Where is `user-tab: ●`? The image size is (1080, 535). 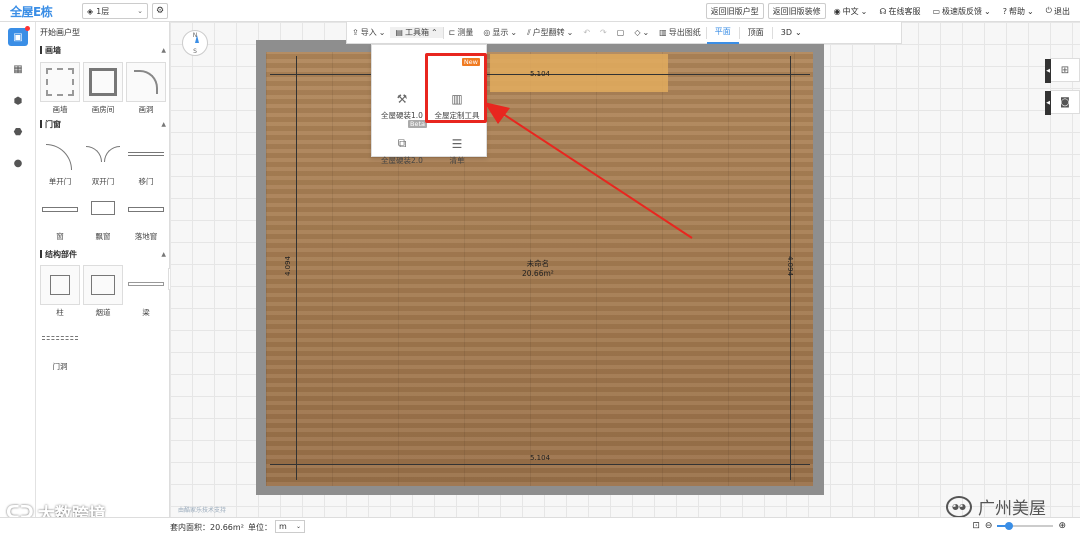
user-tab: ● is located at coordinates (18, 163).